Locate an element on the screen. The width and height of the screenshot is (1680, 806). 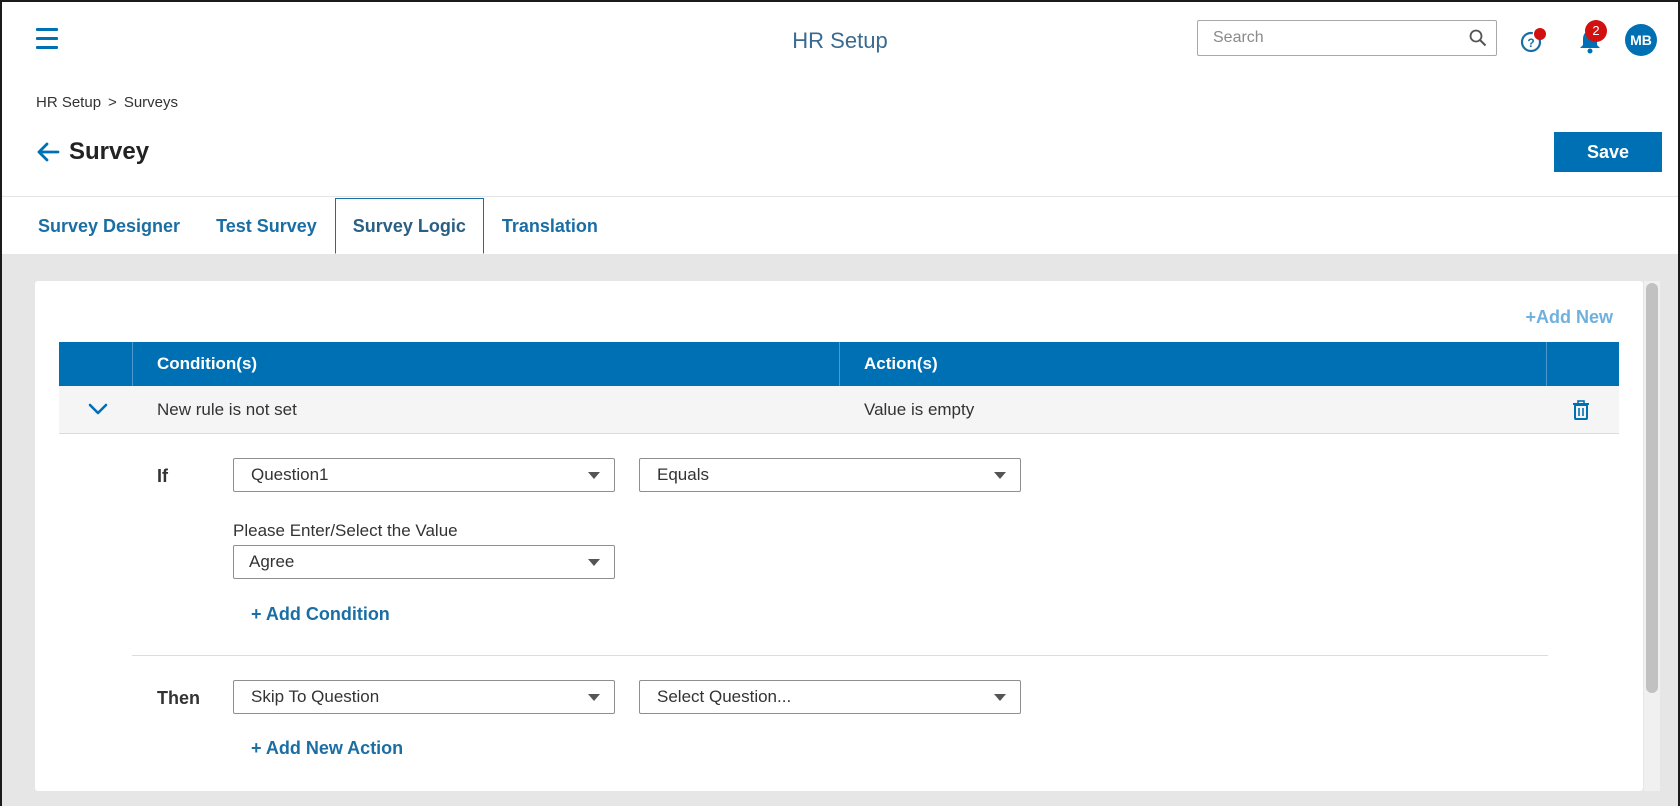
action-type-value: Skip To Question is located at coordinates (315, 696).